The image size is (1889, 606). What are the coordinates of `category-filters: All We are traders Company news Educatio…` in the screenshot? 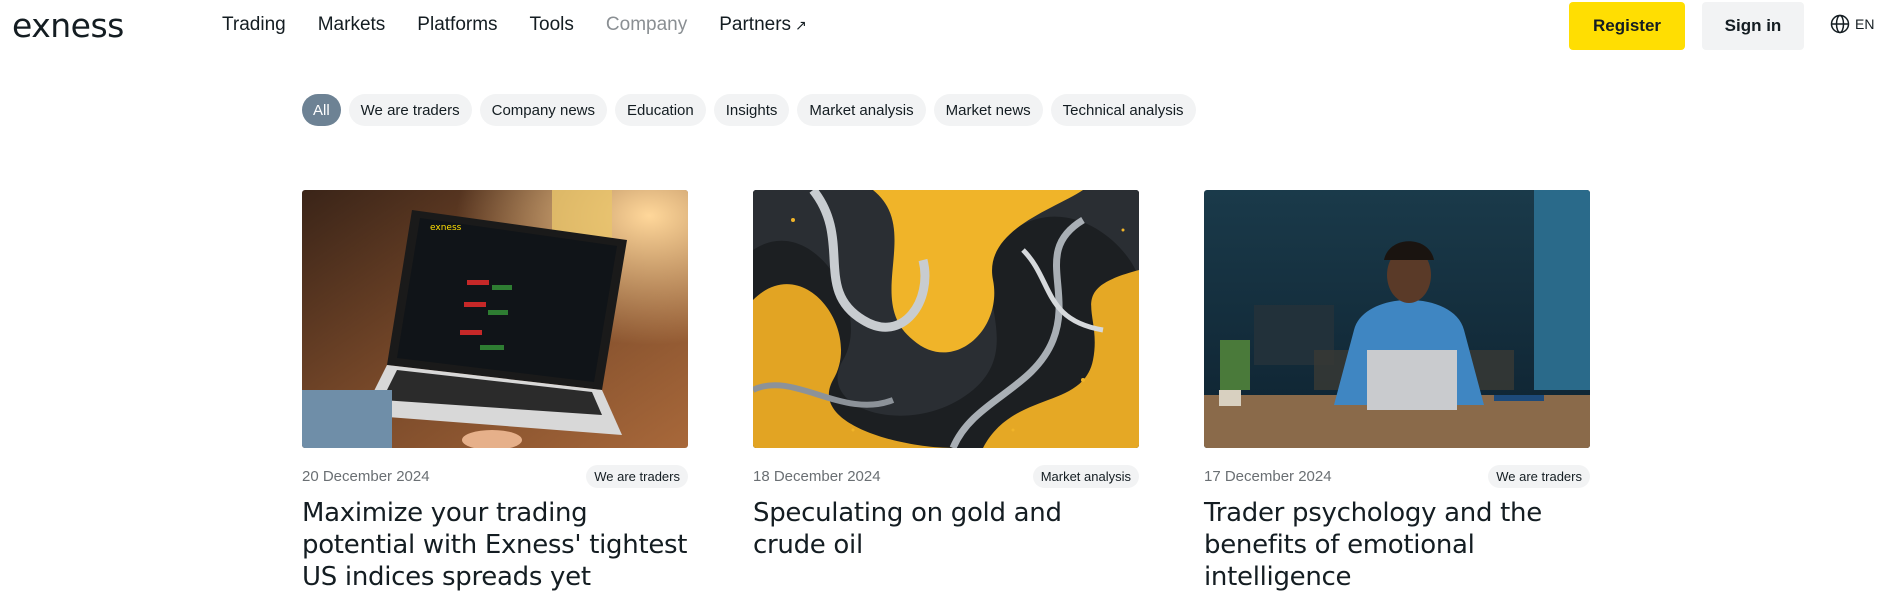 It's located at (749, 110).